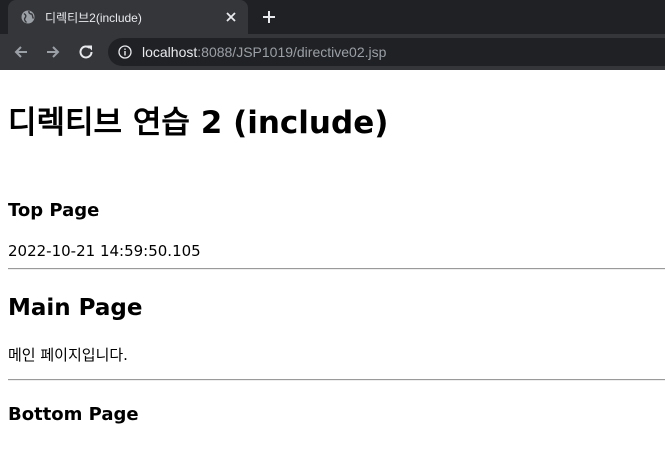 The height and width of the screenshot is (459, 665). Describe the element at coordinates (104, 251) in the screenshot. I see `timestamp-text: 2022-10-21 14:59:50.105` at that location.